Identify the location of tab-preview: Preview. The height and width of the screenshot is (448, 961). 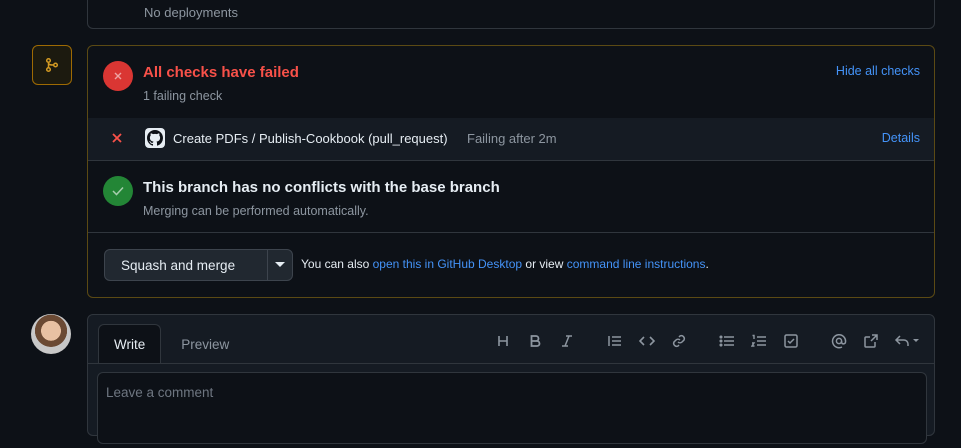
(205, 344).